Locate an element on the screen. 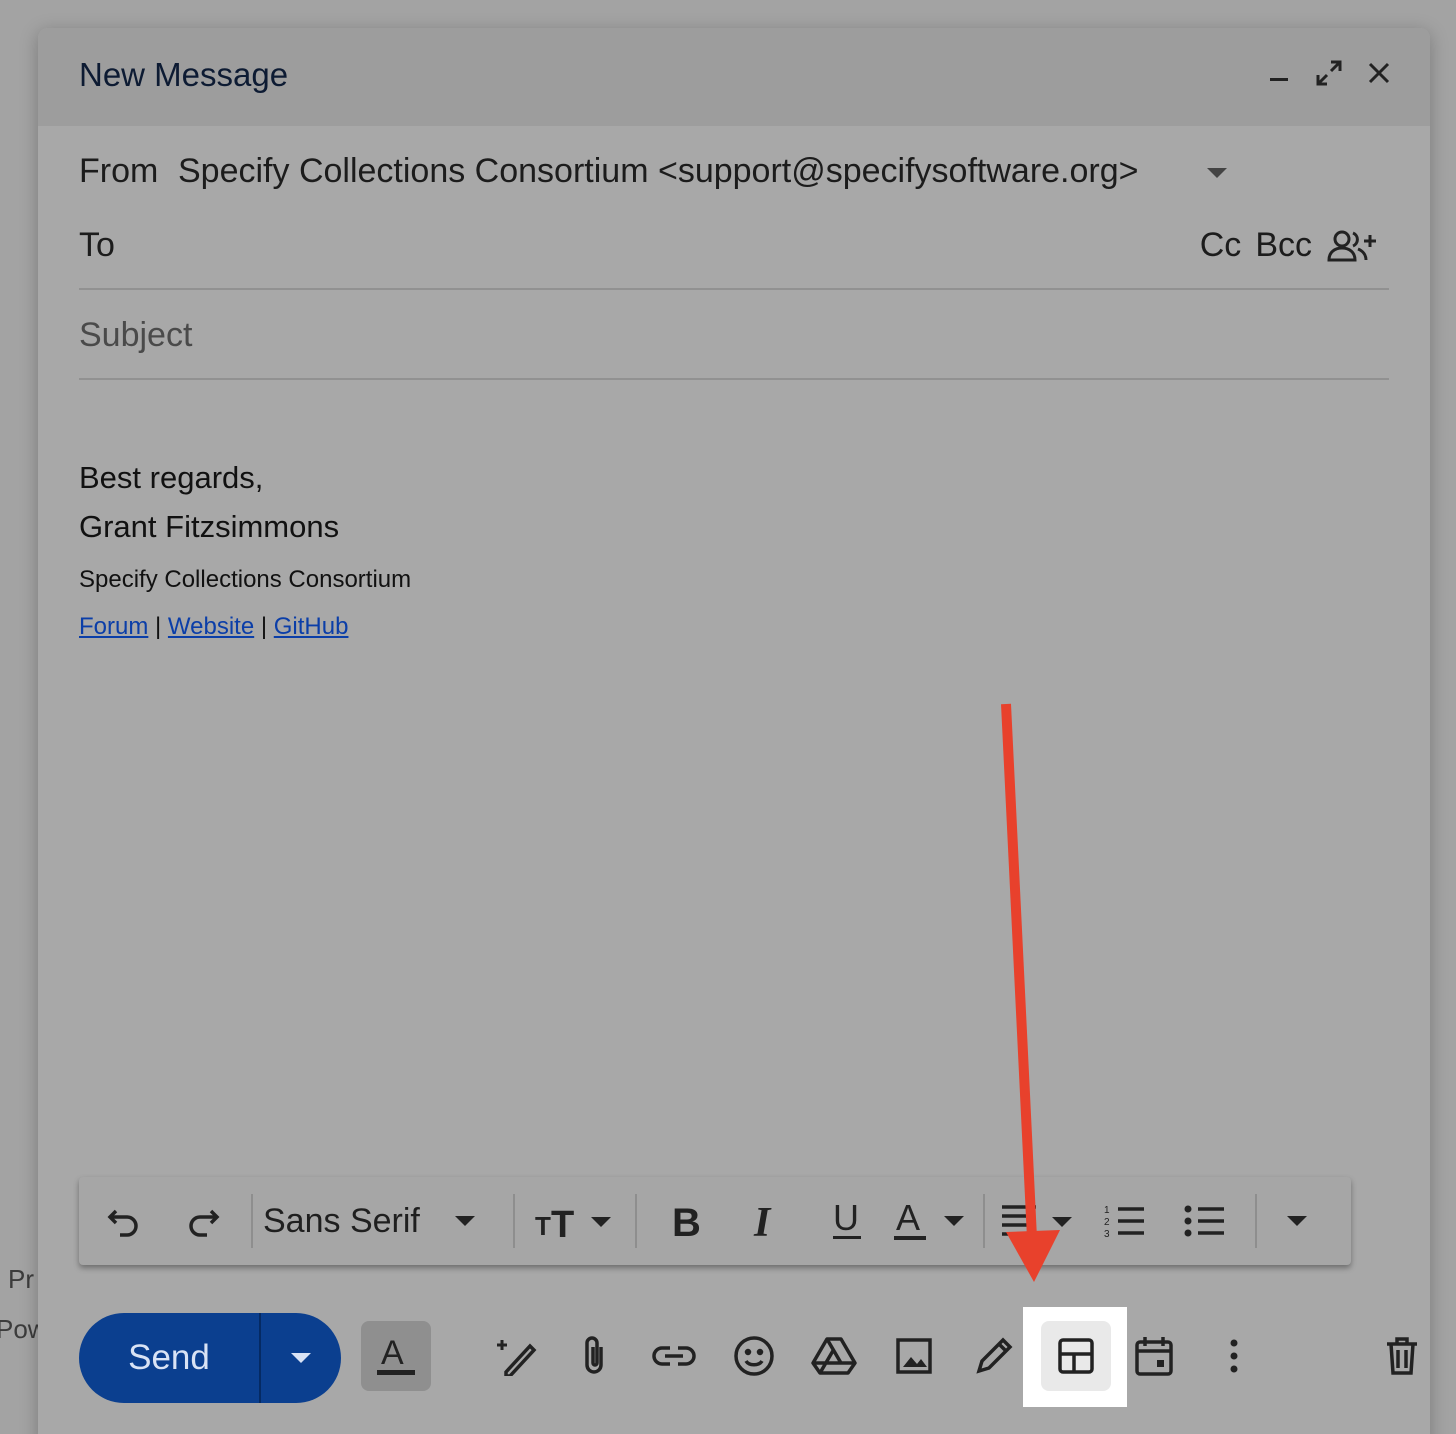 Image resolution: width=1456 pixels, height=1434 pixels. svg-text: 1 is located at coordinates (1107, 1210).